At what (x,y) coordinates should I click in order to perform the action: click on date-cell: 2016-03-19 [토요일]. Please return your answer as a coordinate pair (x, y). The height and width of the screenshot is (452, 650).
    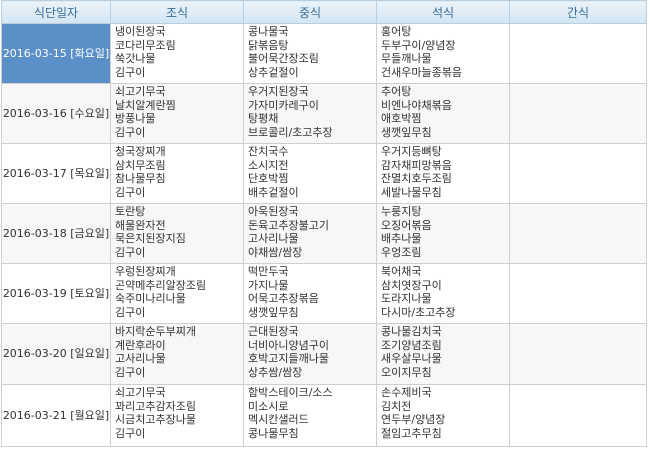
    Looking at the image, I should click on (56, 293).